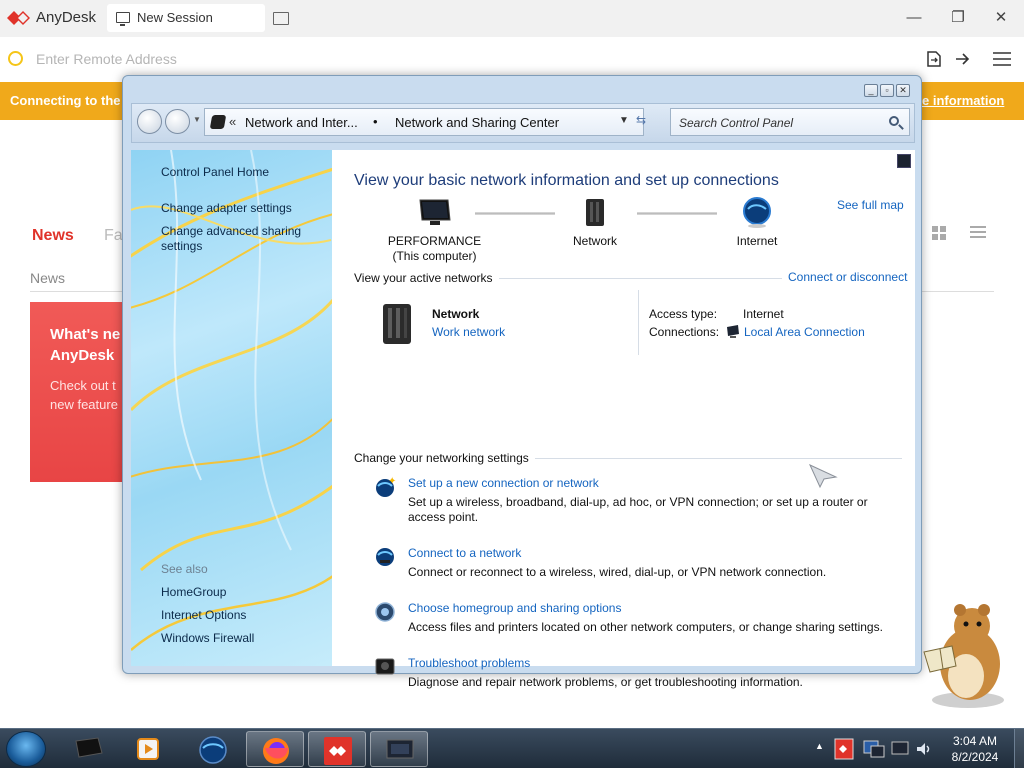 This screenshot has height=768, width=1024. What do you see at coordinates (512, 18) in the screenshot?
I see `anydesk-titlebar: AnyDesk New Session — ❐ ✕` at bounding box center [512, 18].